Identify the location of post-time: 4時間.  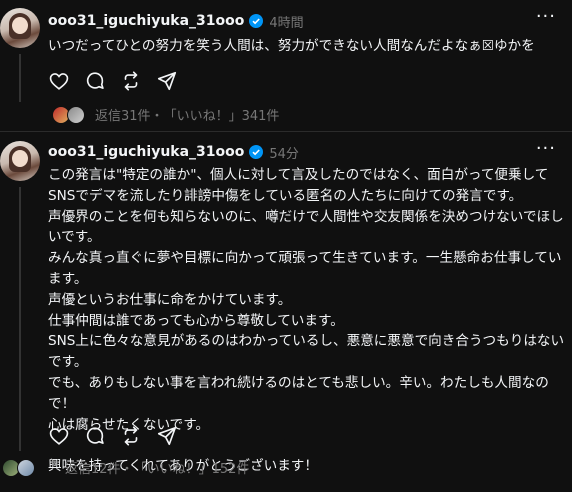
(286, 21).